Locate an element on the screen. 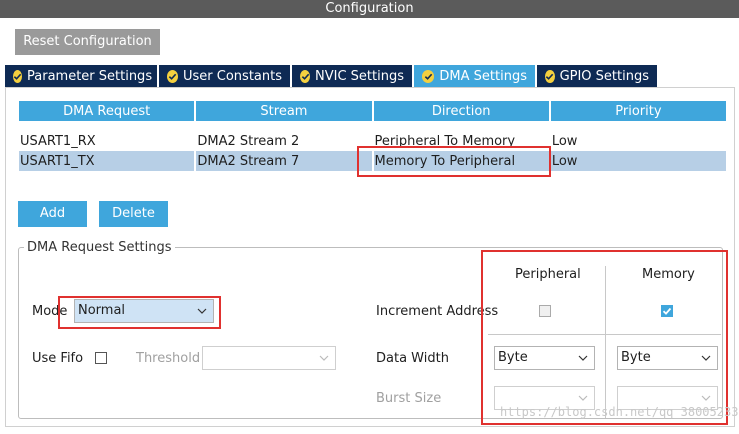  annotation-columns-highlight is located at coordinates (604, 337).